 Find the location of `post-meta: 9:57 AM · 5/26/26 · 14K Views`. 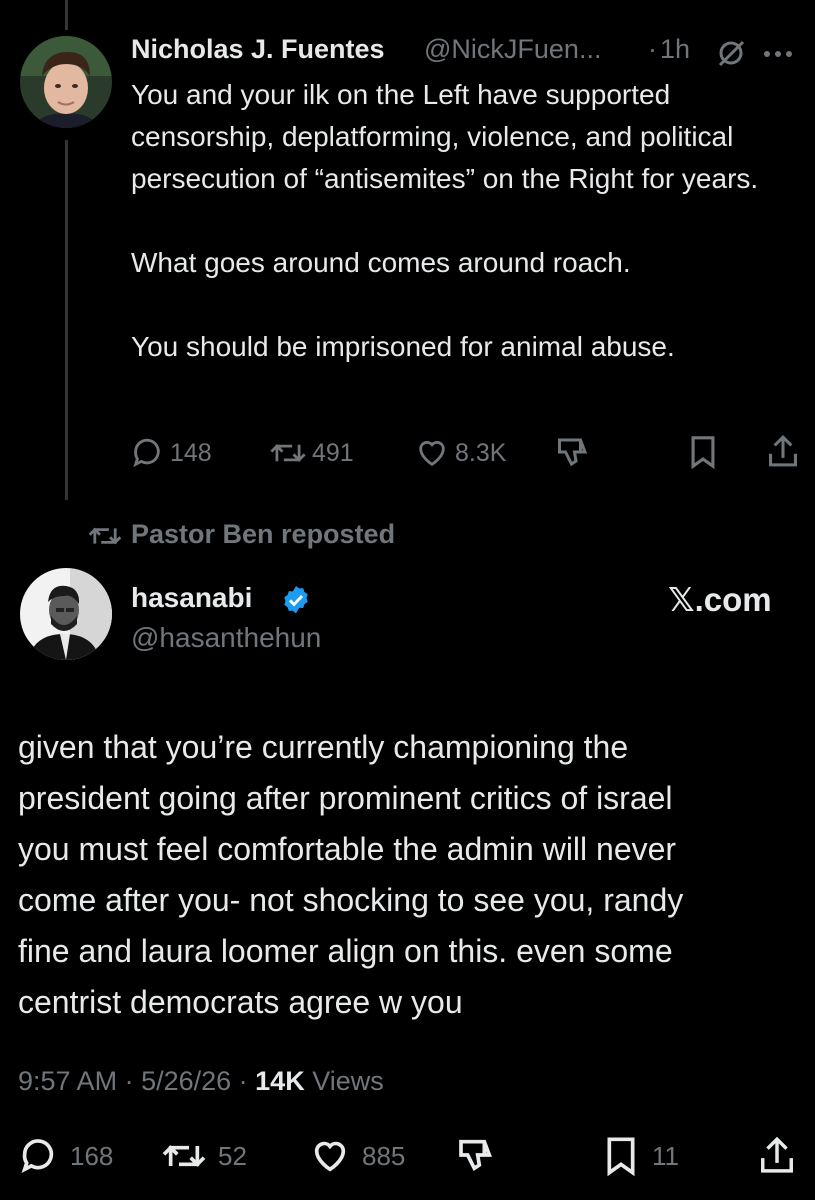

post-meta: 9:57 AM · 5/26/26 · 14K Views is located at coordinates (201, 1081).